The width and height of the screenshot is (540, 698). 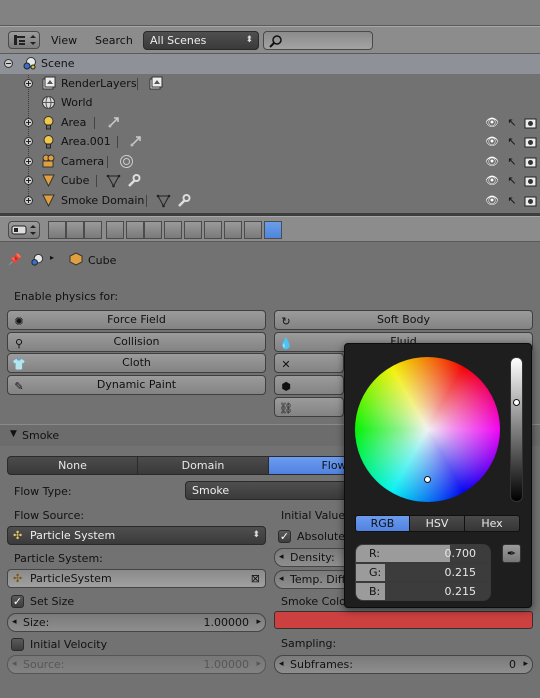 I want to click on subframes-field: ◂ Subframes: 0 ▸, so click(x=403, y=664).